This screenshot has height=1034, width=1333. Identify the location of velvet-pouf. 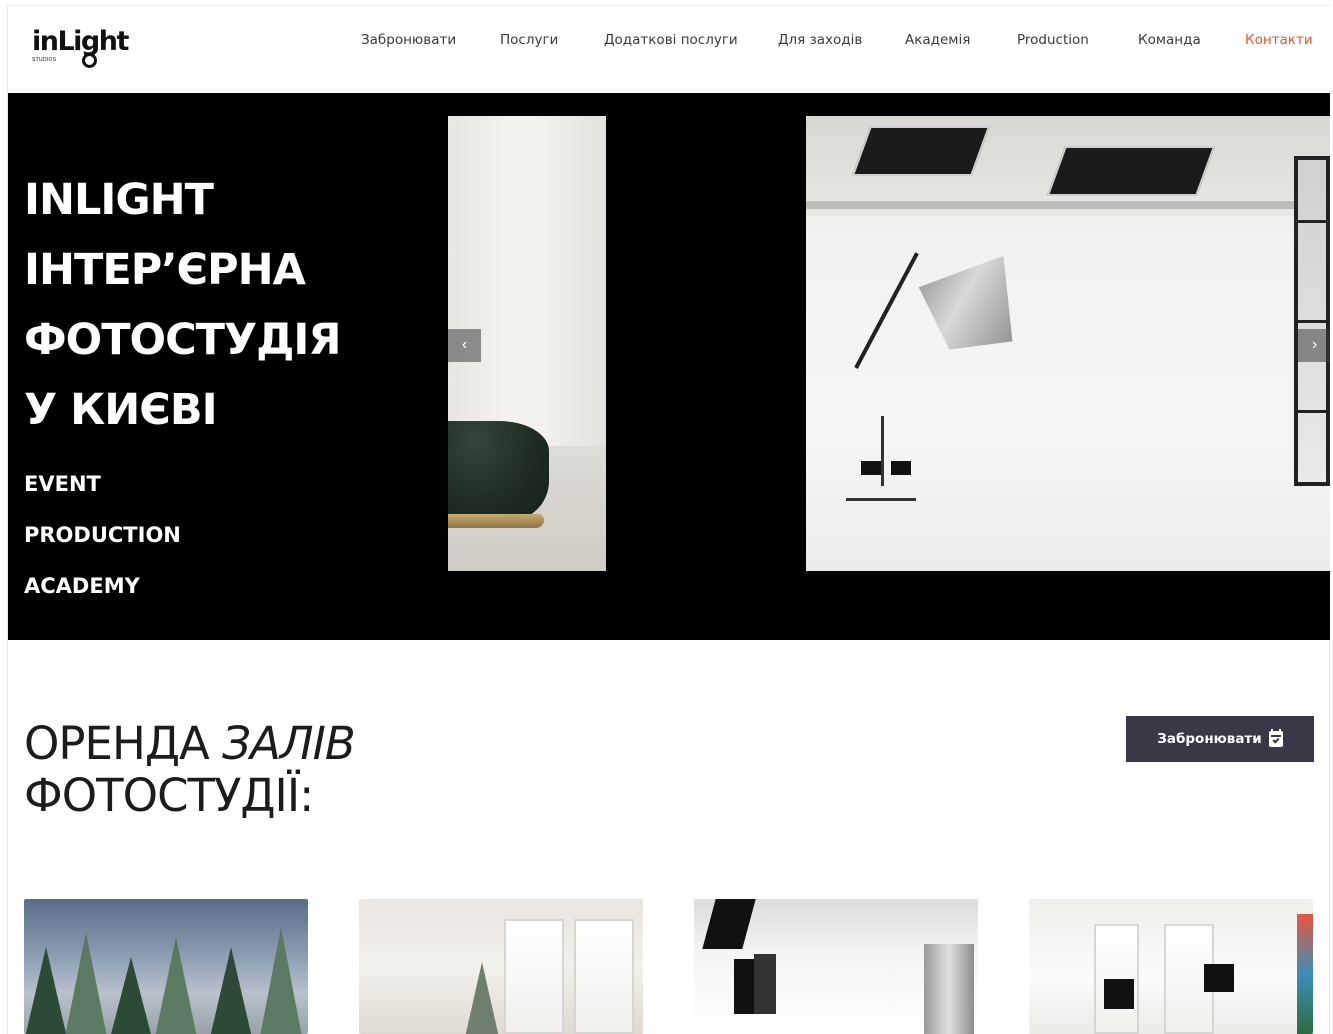
(498, 471).